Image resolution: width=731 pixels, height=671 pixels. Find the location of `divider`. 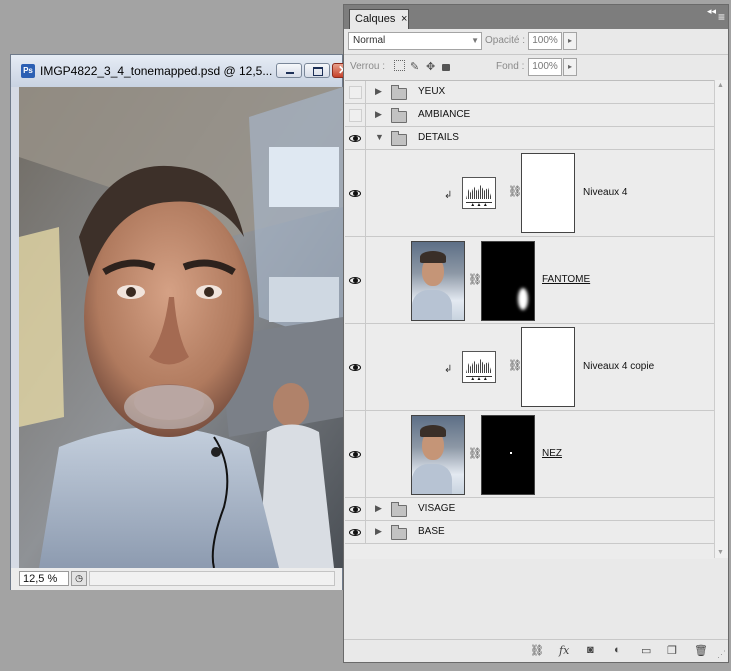

divider is located at coordinates (536, 54).